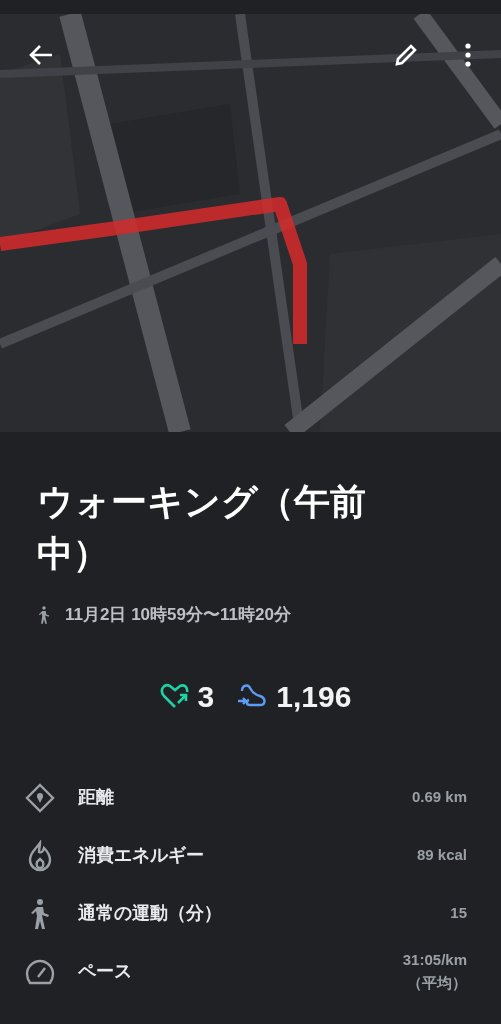  I want to click on score-value: 3, so click(206, 696).